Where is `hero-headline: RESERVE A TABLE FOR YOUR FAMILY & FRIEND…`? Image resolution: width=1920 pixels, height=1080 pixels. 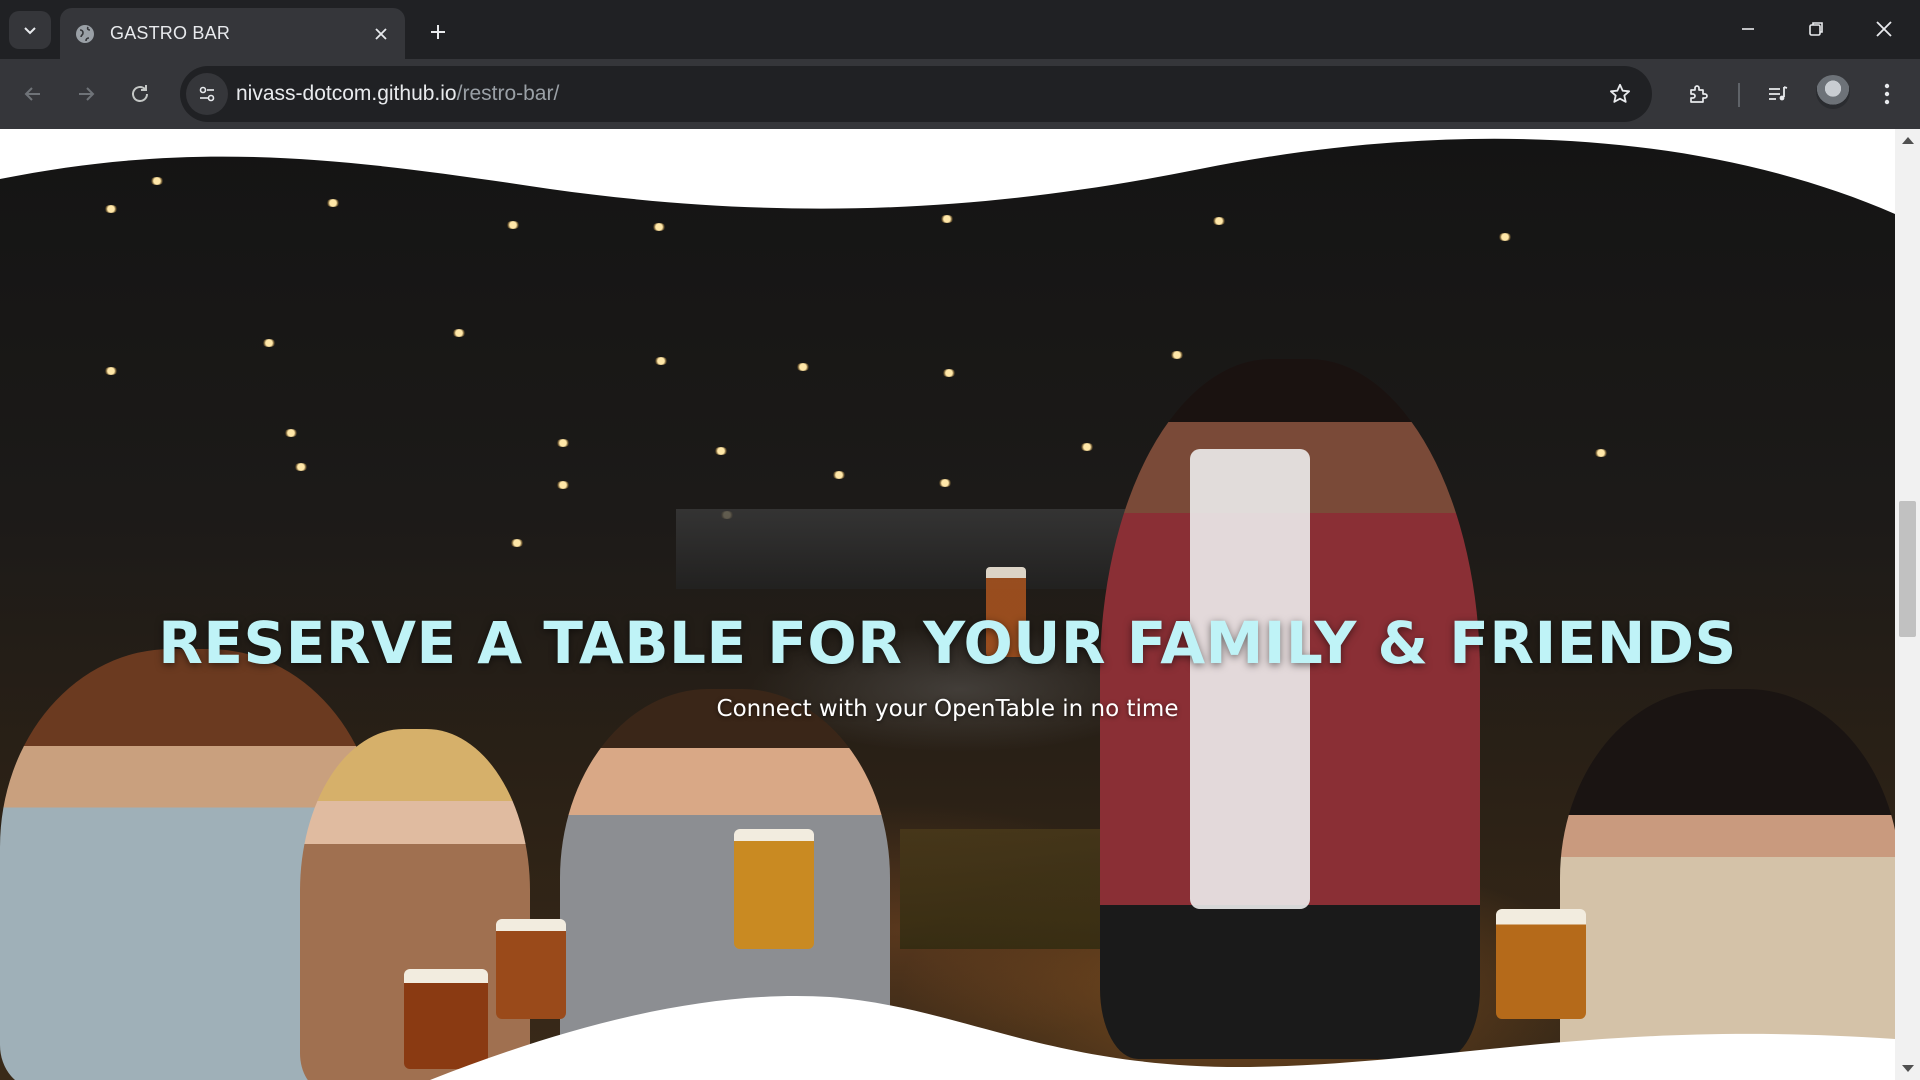 hero-headline: RESERVE A TABLE FOR YOUR FAMILY & FRIEND… is located at coordinates (947, 643).